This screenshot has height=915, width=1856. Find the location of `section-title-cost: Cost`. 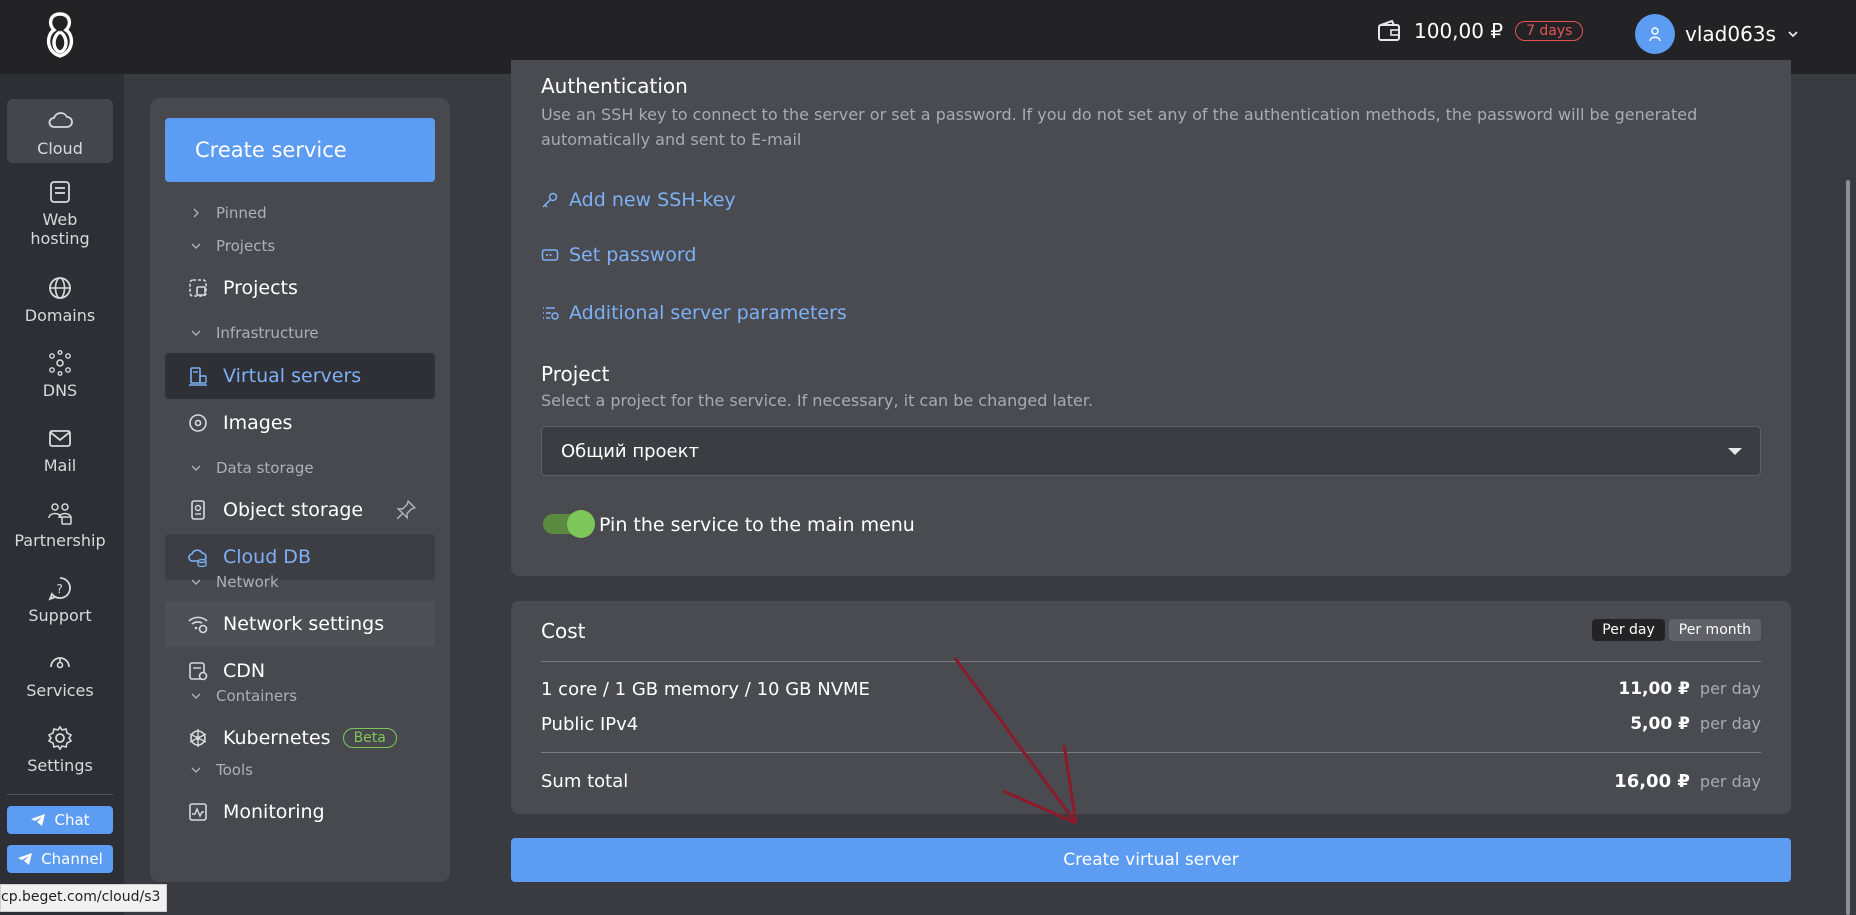

section-title-cost: Cost is located at coordinates (563, 631).